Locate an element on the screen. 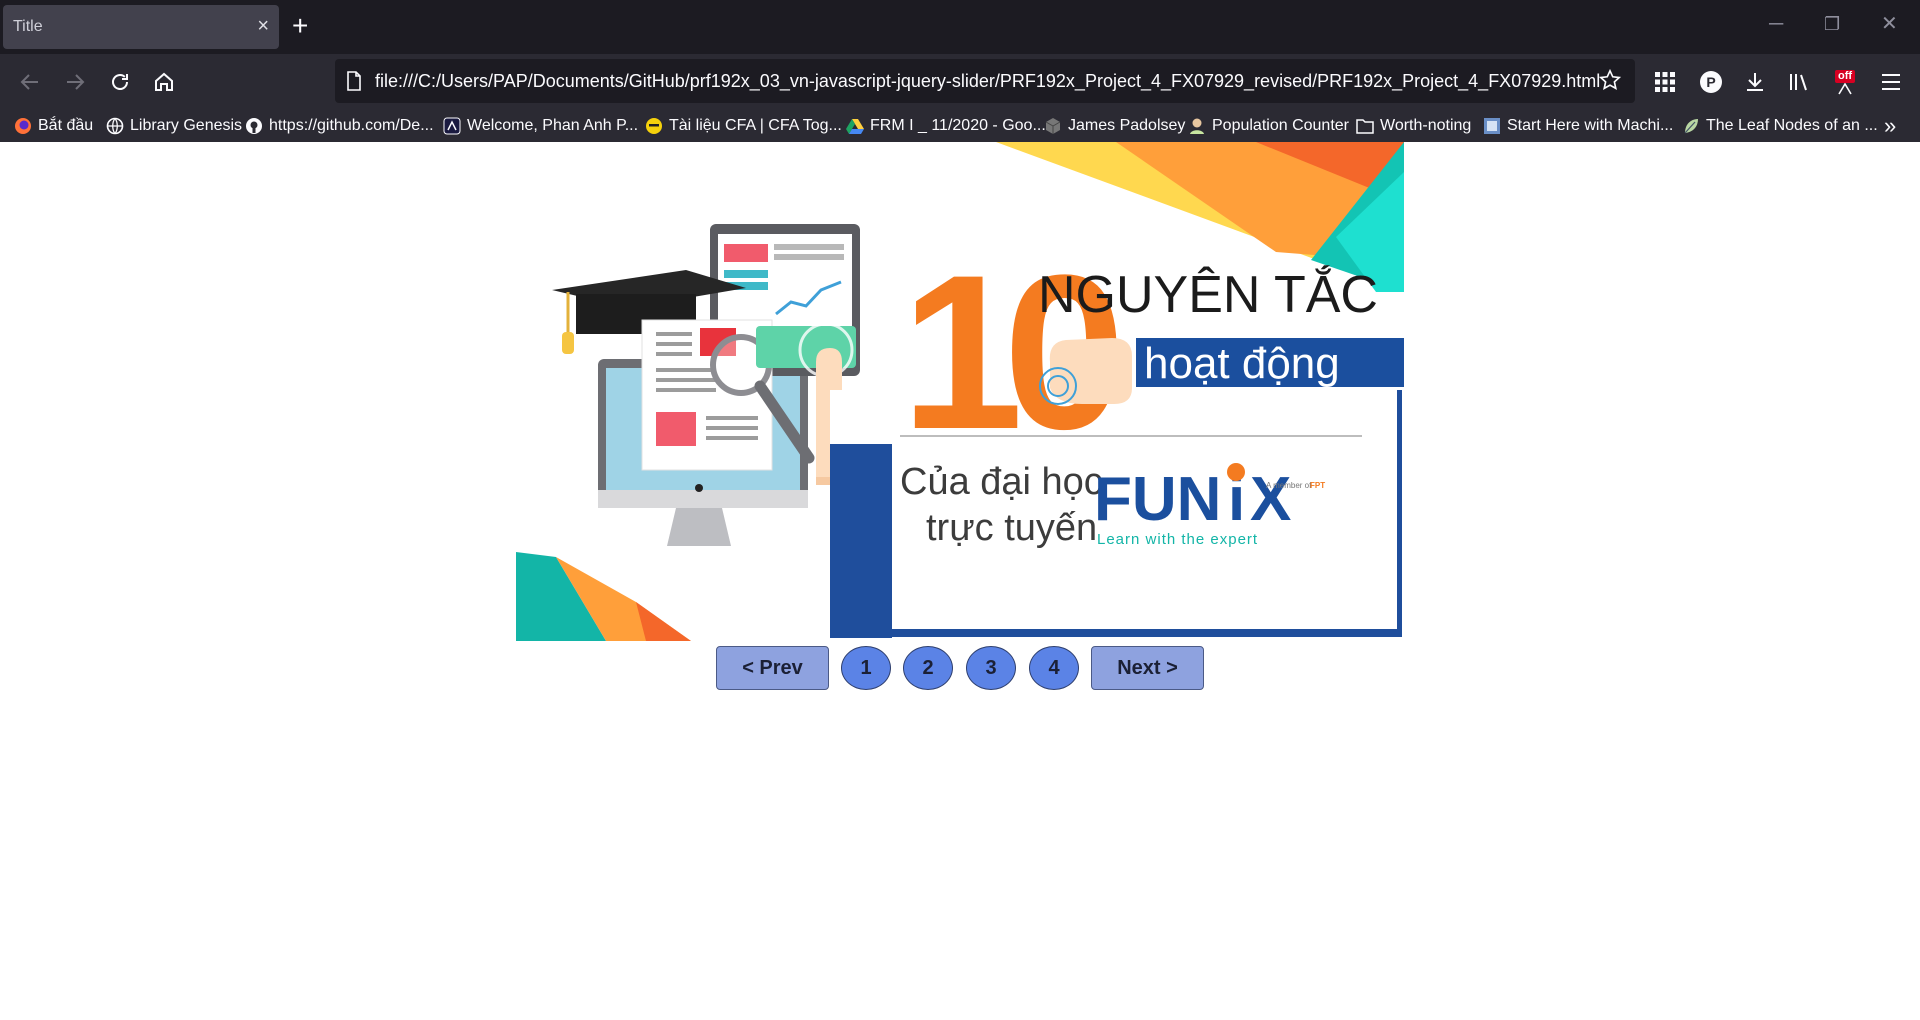 This screenshot has width=1920, height=1020. drive-icon is located at coordinates (855, 126).